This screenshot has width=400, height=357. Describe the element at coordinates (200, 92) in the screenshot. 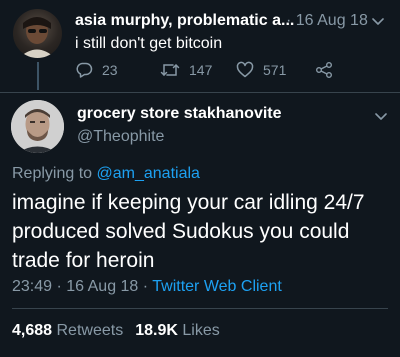

I see `tweet-divider` at that location.